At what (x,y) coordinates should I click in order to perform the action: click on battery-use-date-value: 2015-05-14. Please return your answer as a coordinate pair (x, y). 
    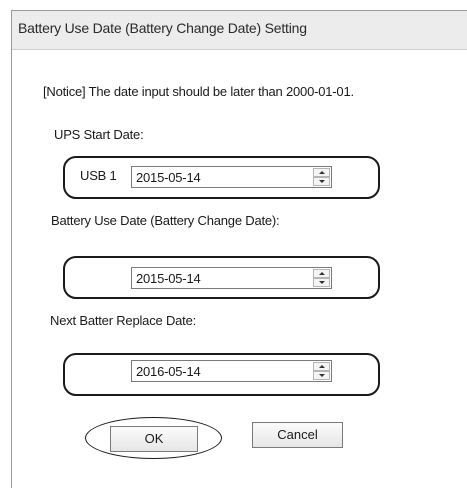
    Looking at the image, I should click on (168, 278).